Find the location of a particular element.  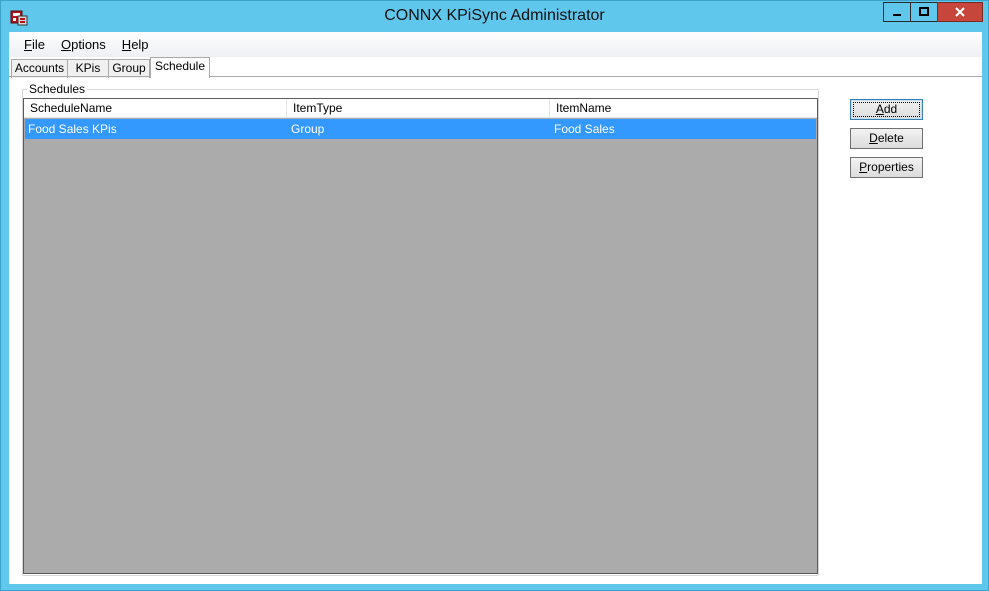

cell-itemtype: Group is located at coordinates (308, 129).